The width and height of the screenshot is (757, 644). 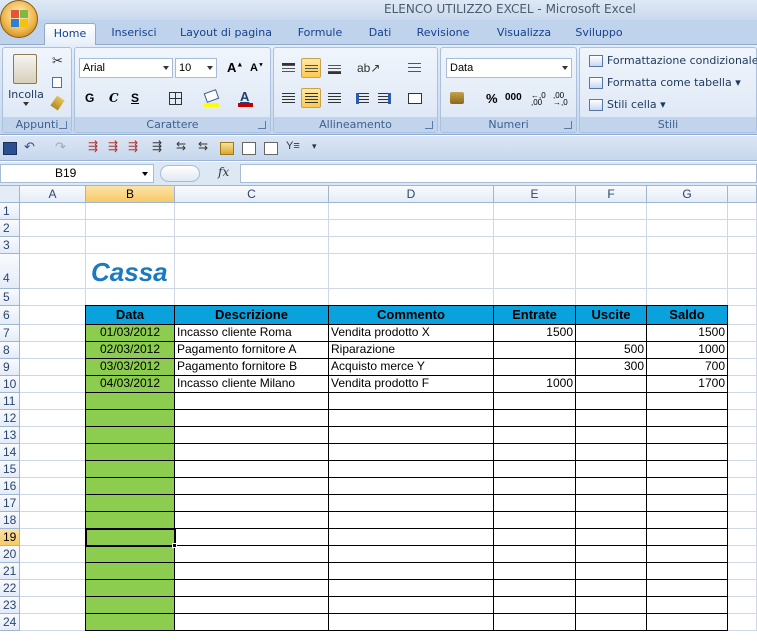 I want to click on tab-dati: Dati, so click(x=380, y=34).